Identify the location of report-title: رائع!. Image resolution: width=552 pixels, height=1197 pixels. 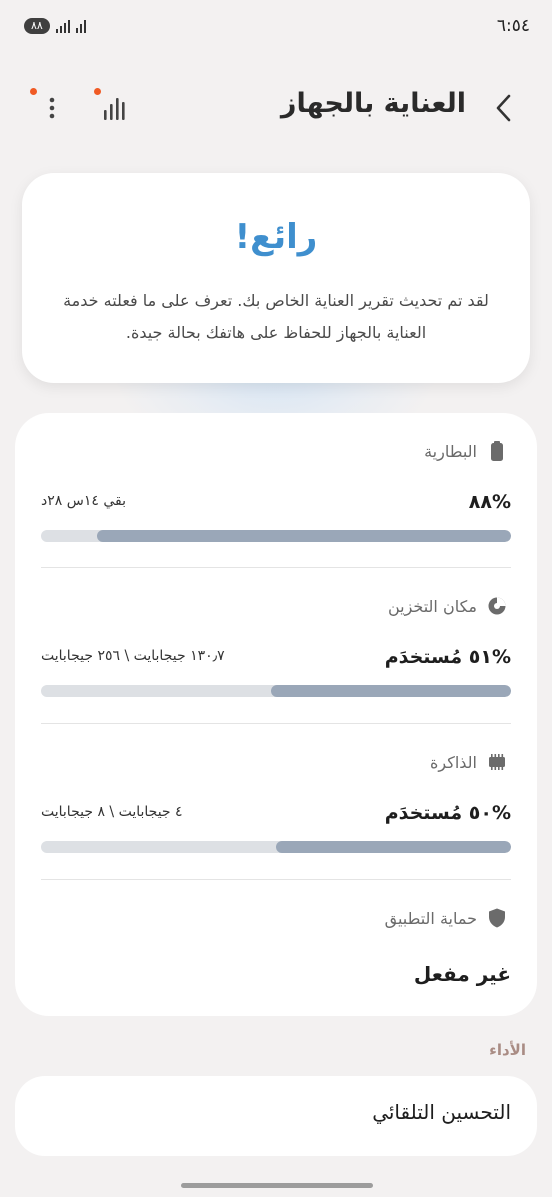
(276, 237).